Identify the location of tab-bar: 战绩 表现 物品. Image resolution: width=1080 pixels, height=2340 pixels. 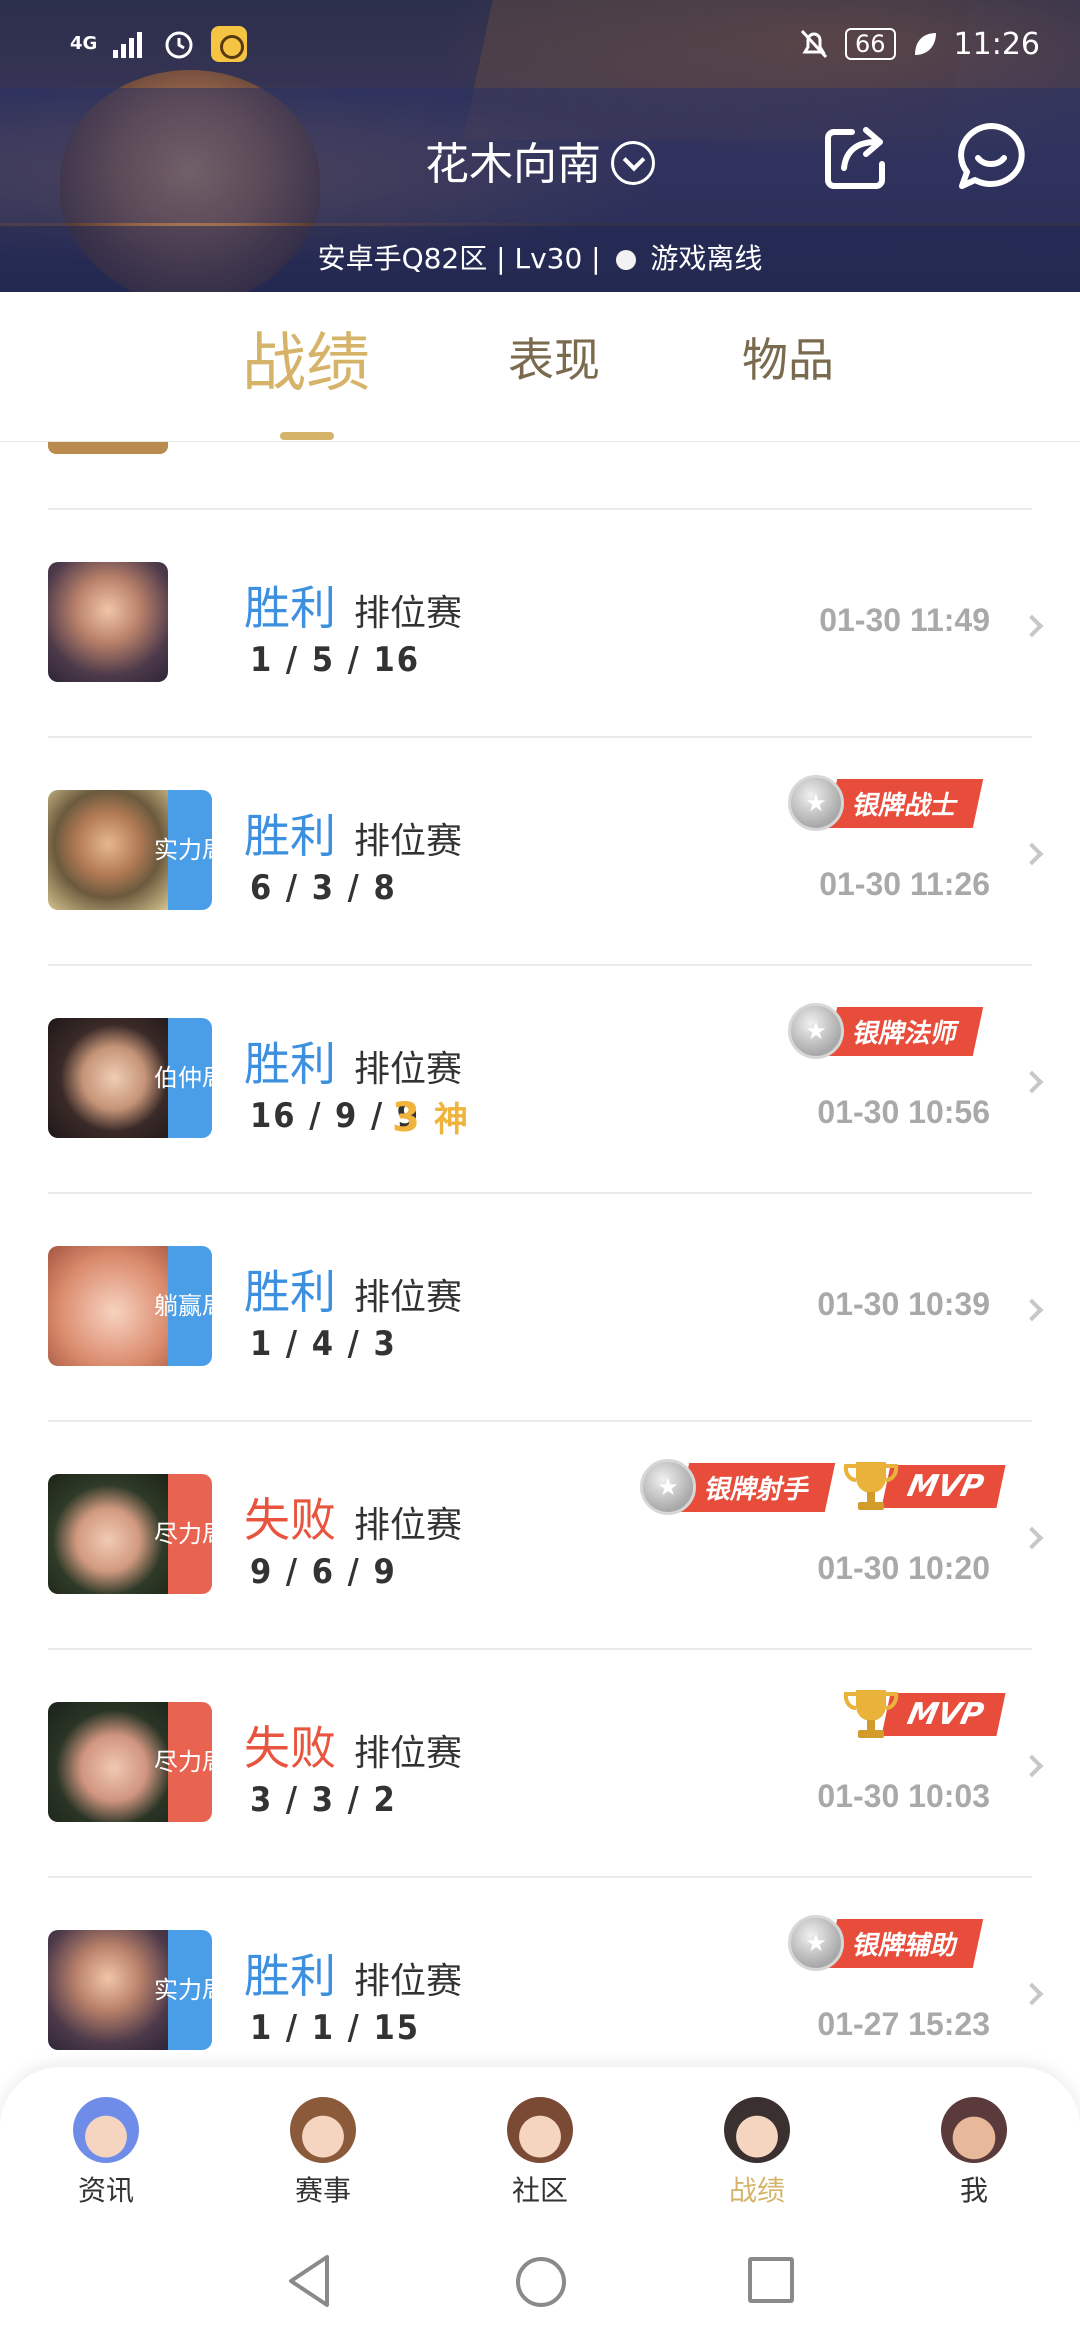
(540, 367).